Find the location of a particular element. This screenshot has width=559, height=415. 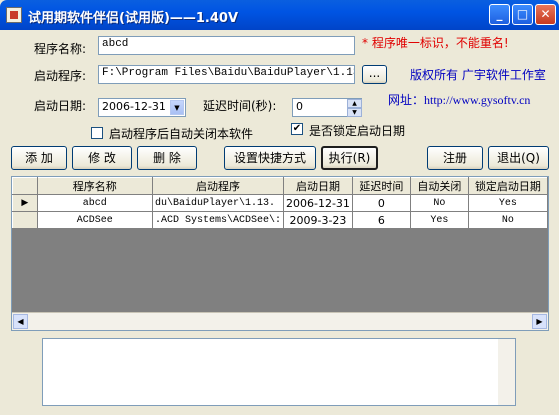

copyright-text: 版权所有 广宇软件工作室 is located at coordinates (478, 75).